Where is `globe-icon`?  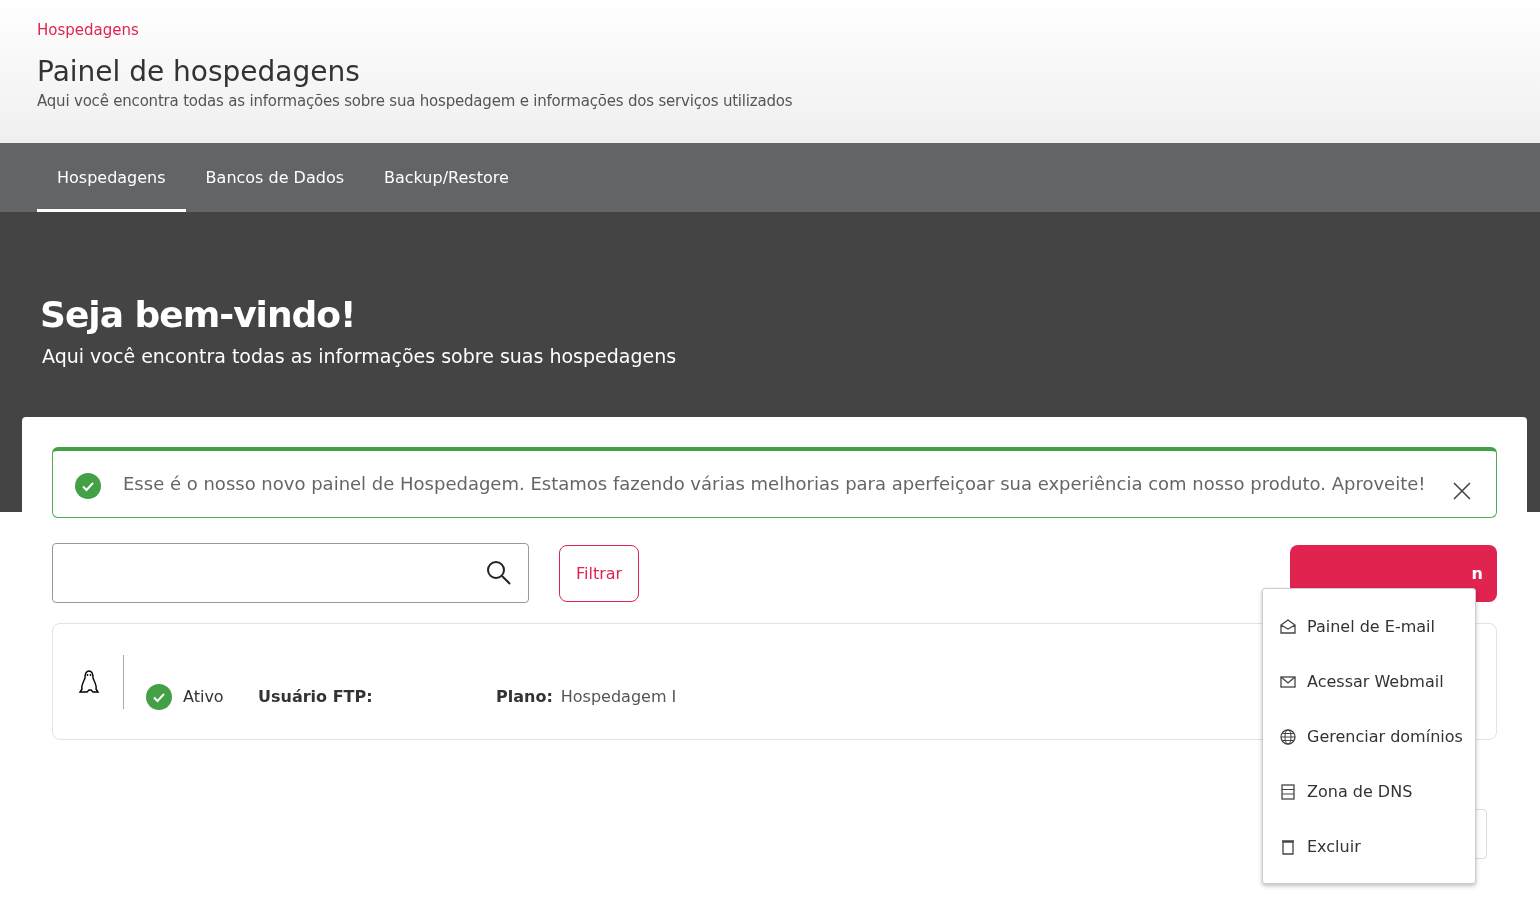
globe-icon is located at coordinates (1288, 736).